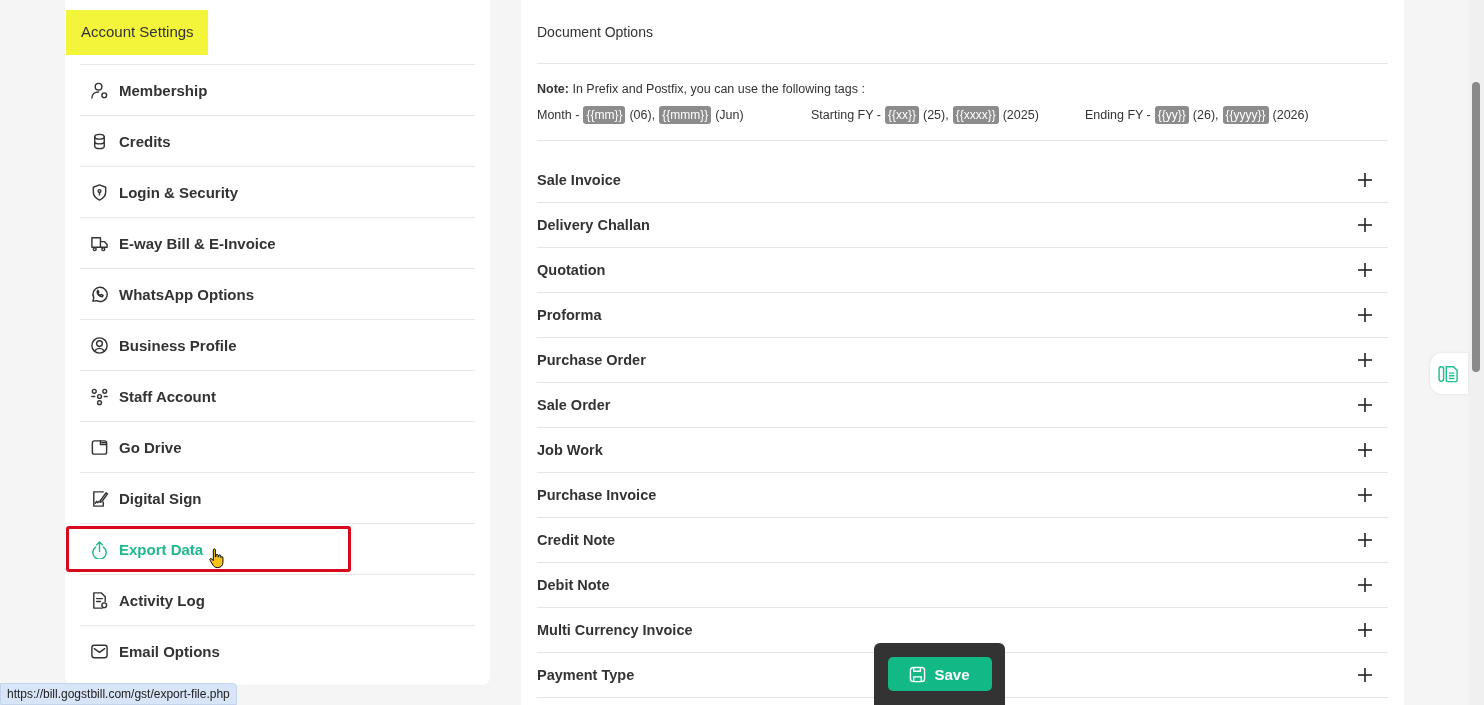 The height and width of the screenshot is (705, 1484). Describe the element at coordinates (846, 115) in the screenshot. I see `tag-label: Starting FY -` at that location.